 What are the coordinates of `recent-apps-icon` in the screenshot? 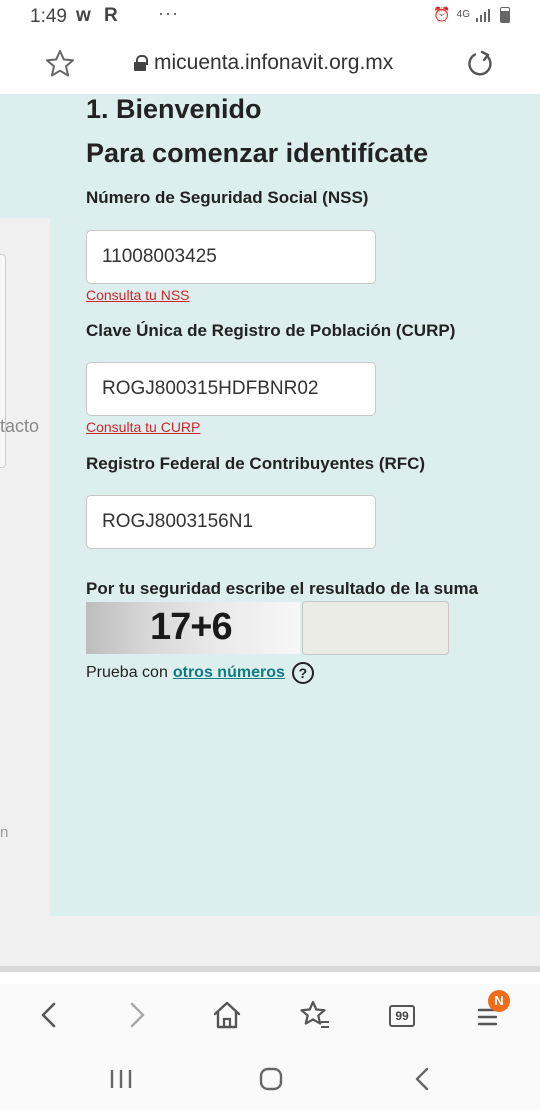 It's located at (121, 1079).